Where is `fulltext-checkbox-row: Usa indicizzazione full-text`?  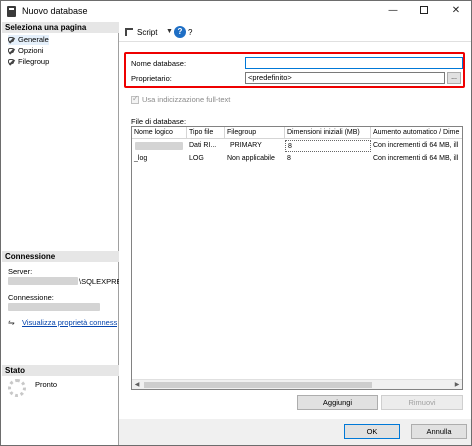
fulltext-checkbox-row: Usa indicizzazione full-text is located at coordinates (181, 99).